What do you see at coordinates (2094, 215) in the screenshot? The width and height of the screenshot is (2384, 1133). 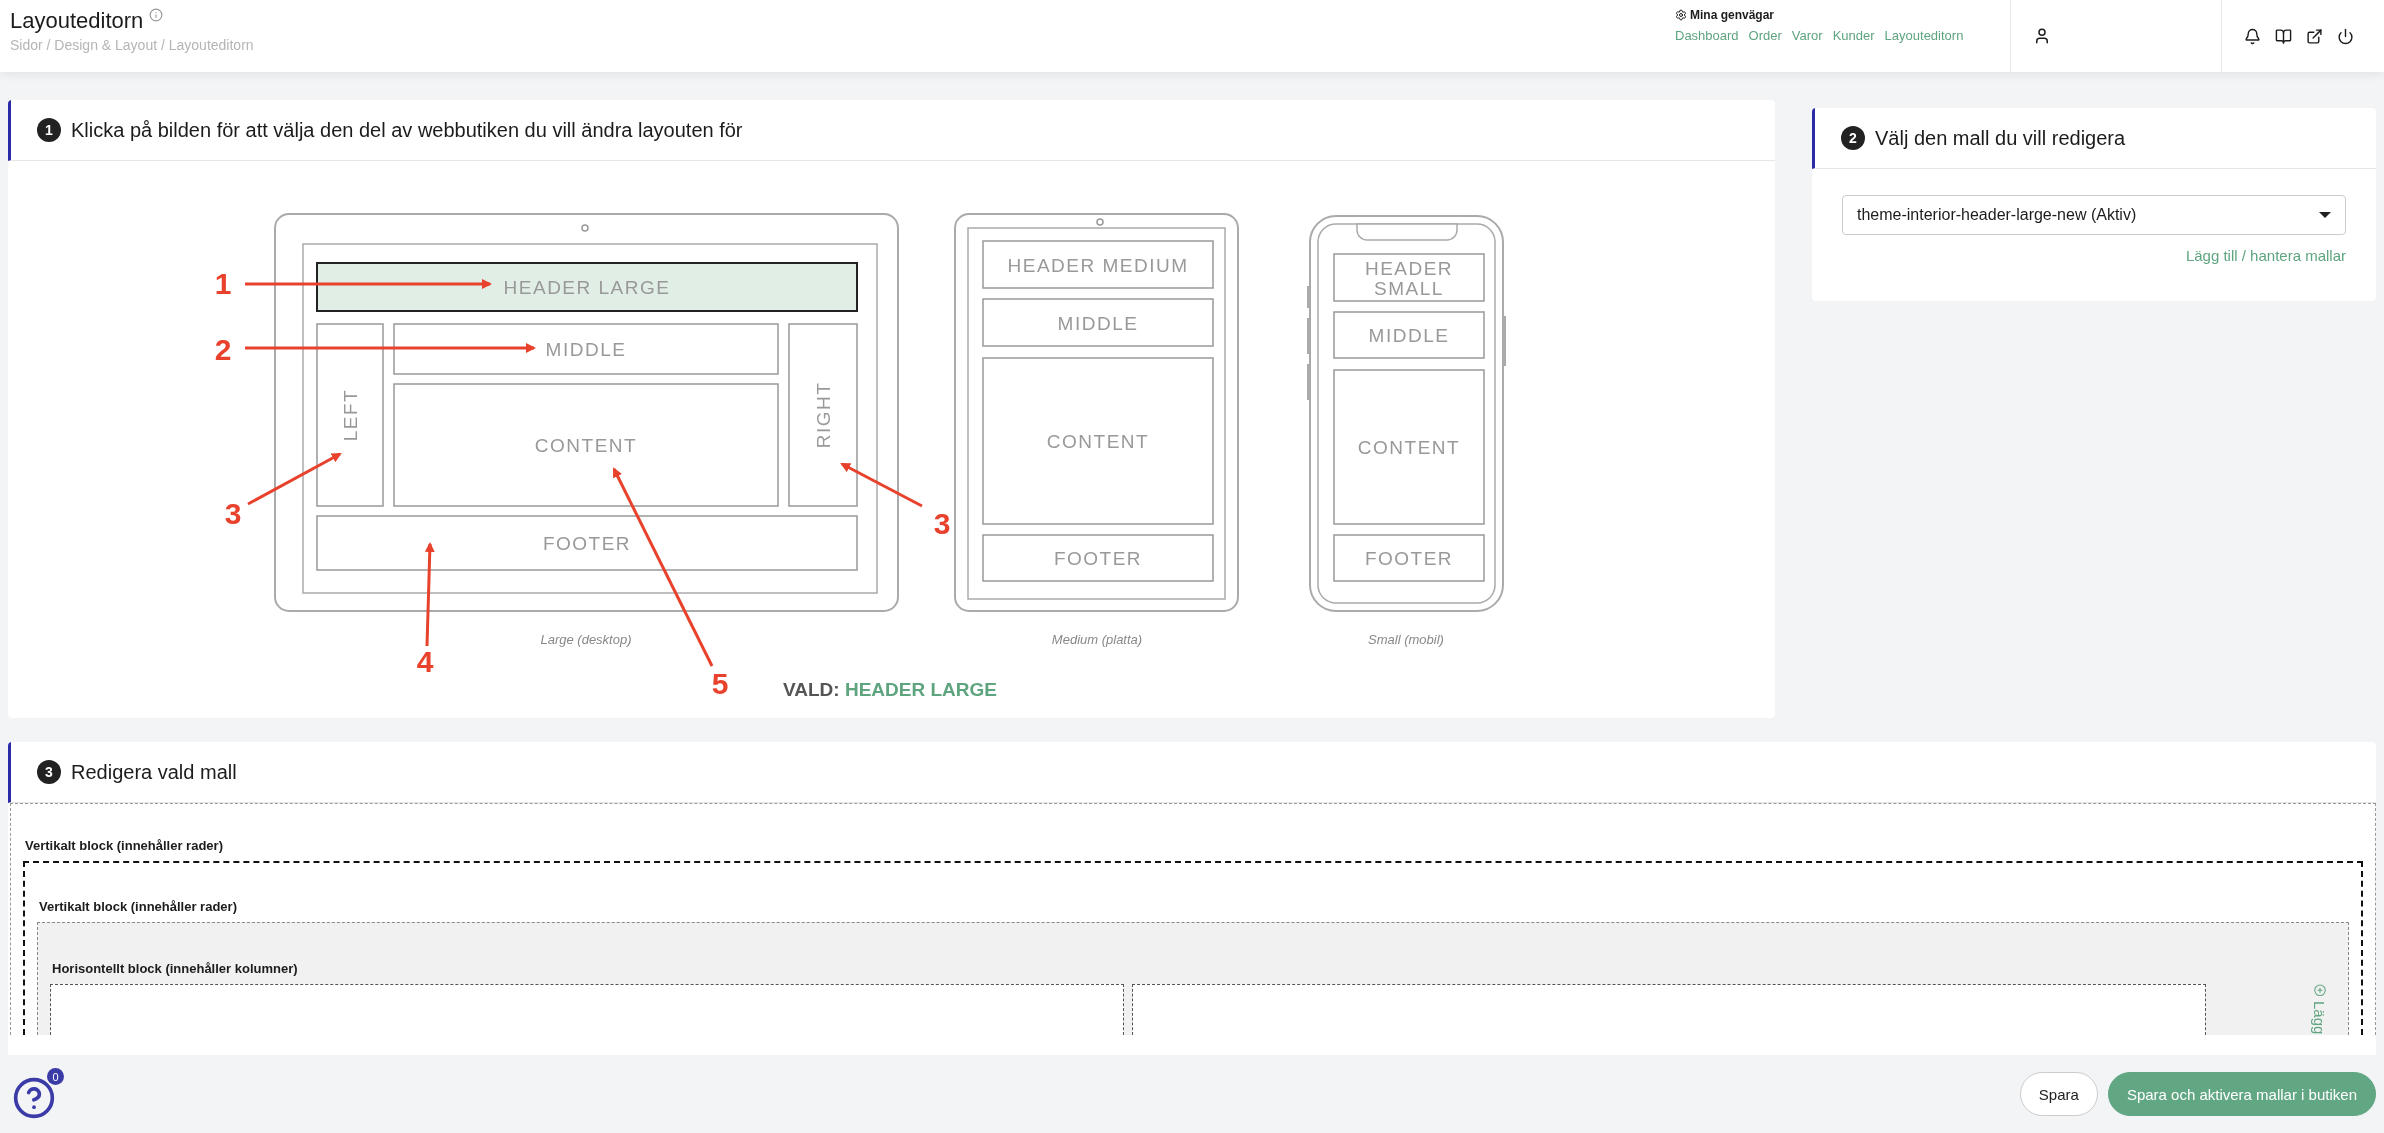 I see `template-select: theme-interior-header-large-new (Aktiv)` at bounding box center [2094, 215].